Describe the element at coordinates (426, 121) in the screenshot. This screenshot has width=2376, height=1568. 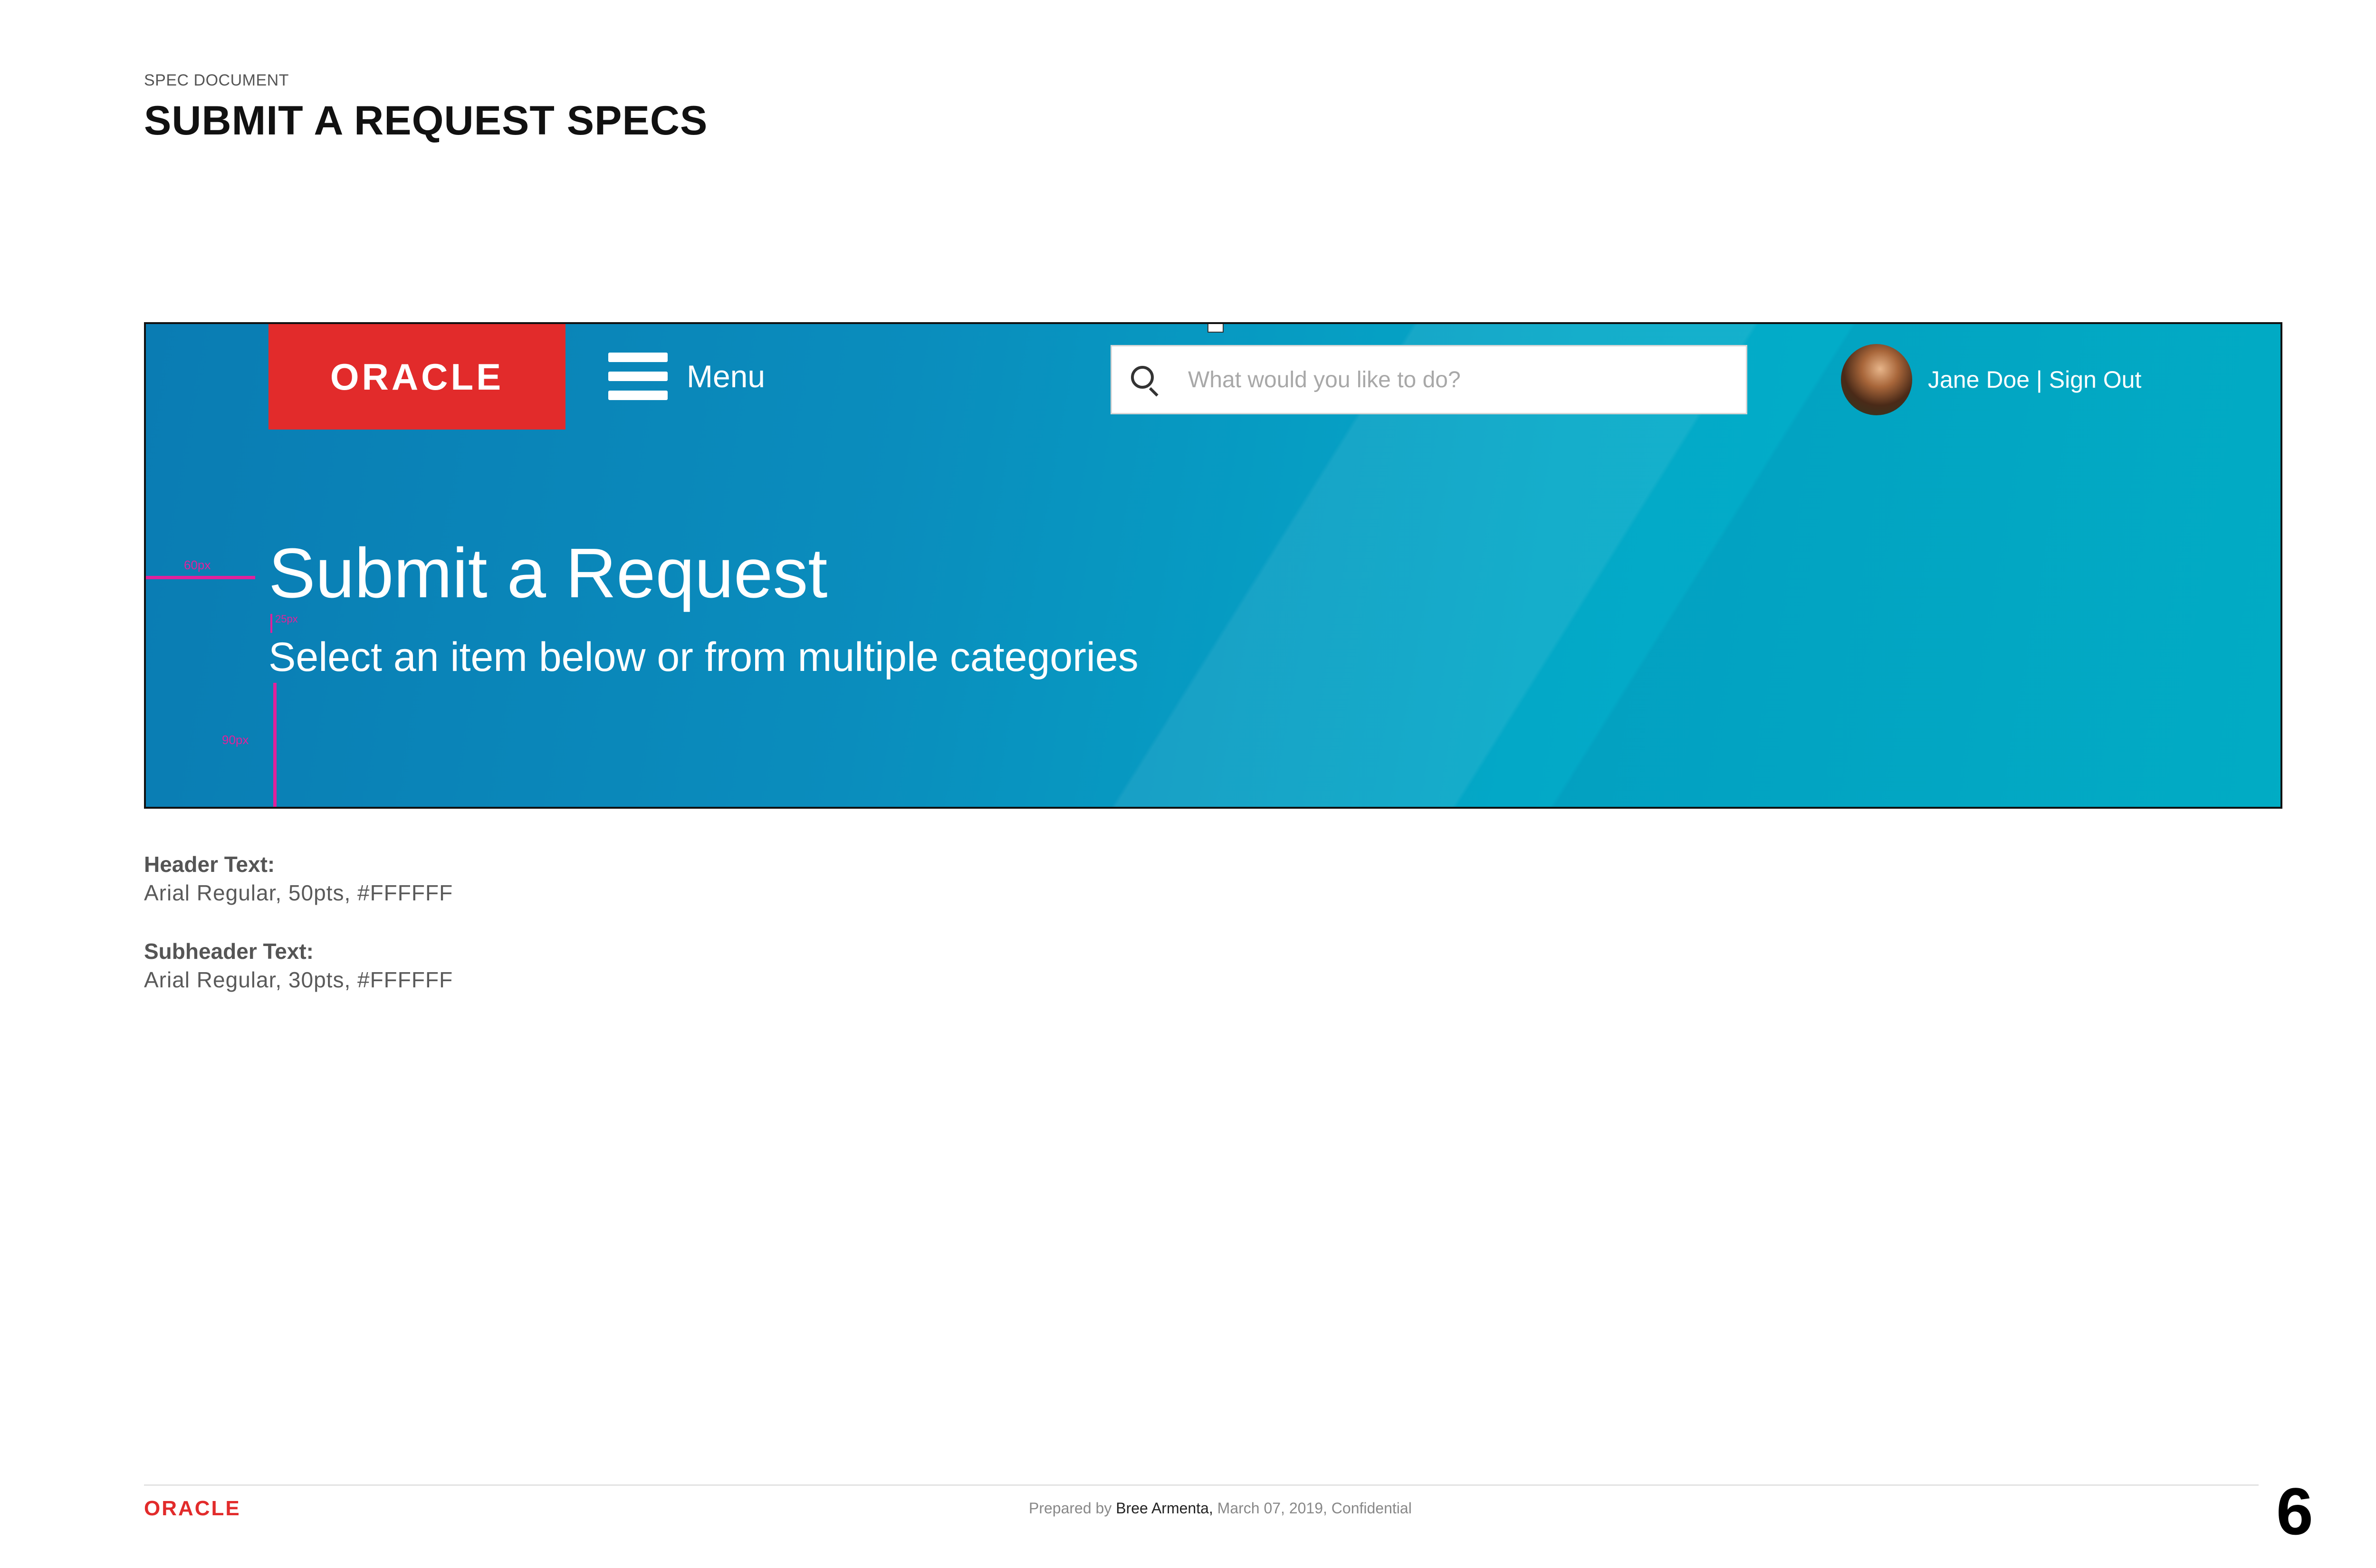
I see `document-title: SUBMIT A REQUEST SPECS` at that location.